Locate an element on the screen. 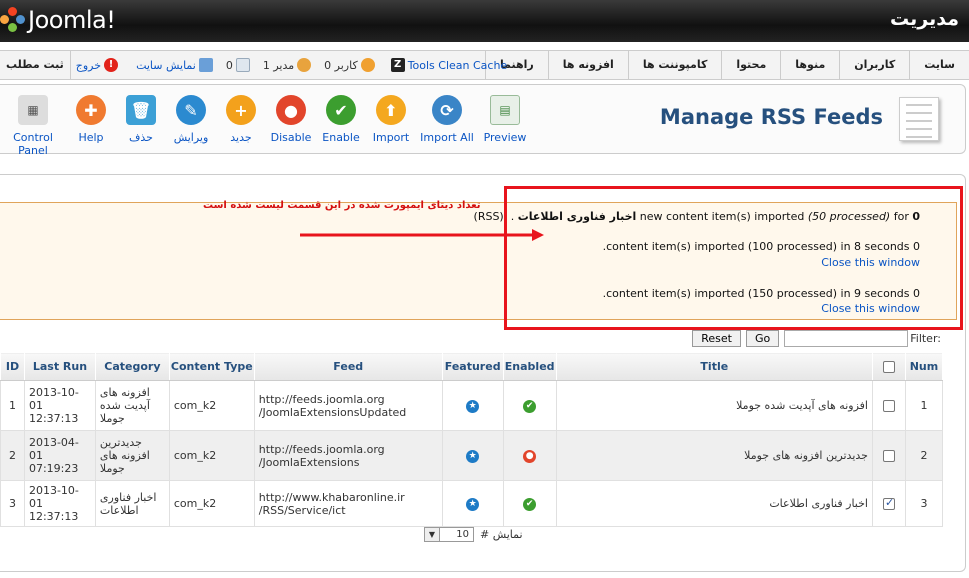  col-id: ID is located at coordinates (12, 366).